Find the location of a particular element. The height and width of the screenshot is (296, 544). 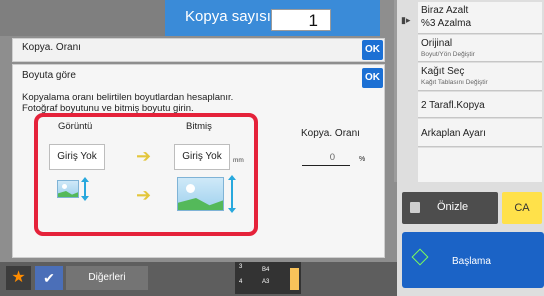

tray-number-3: 3 is located at coordinates (241, 267).